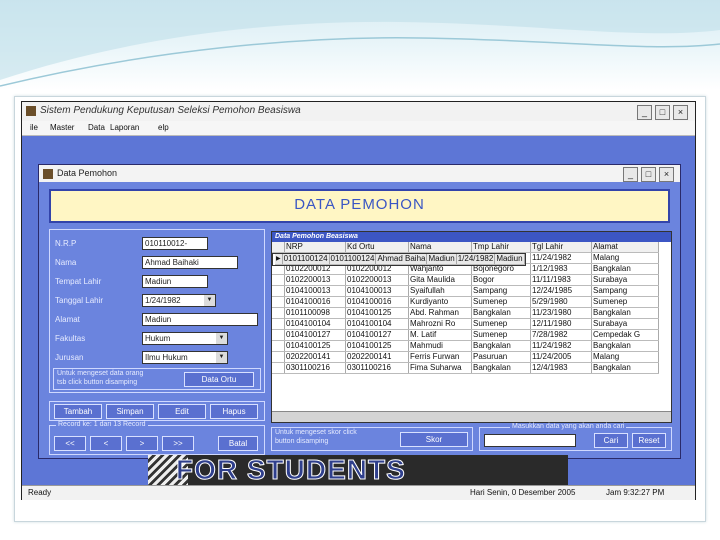 The height and width of the screenshot is (540, 720). I want to click on edit-button: Edit, so click(182, 411).